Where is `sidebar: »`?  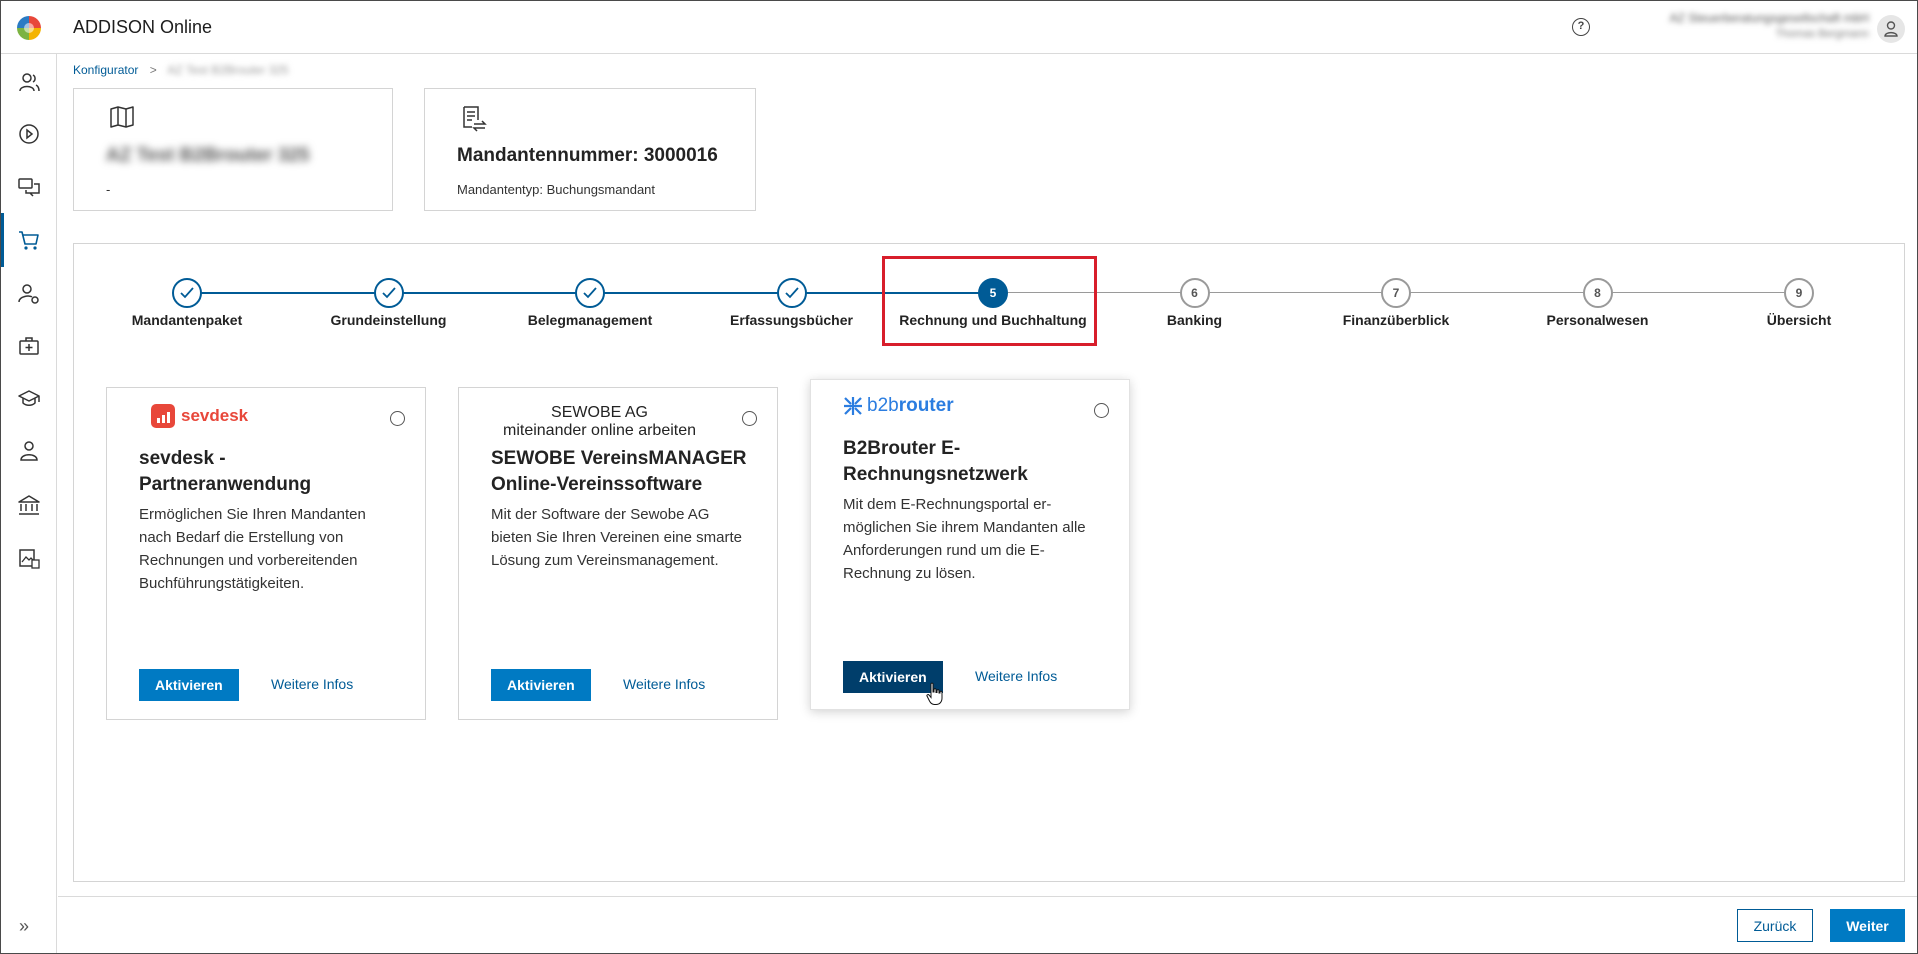
sidebar: » is located at coordinates (29, 503).